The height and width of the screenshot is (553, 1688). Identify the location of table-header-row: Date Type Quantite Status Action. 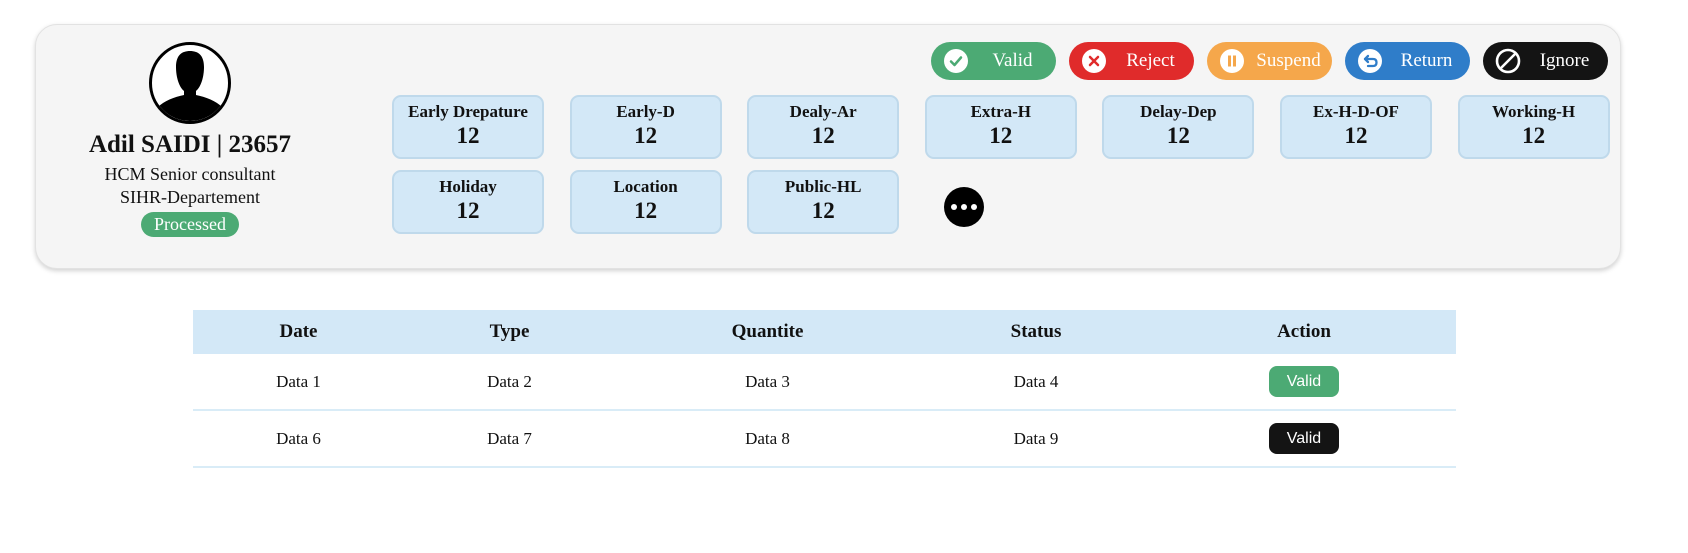
(824, 332).